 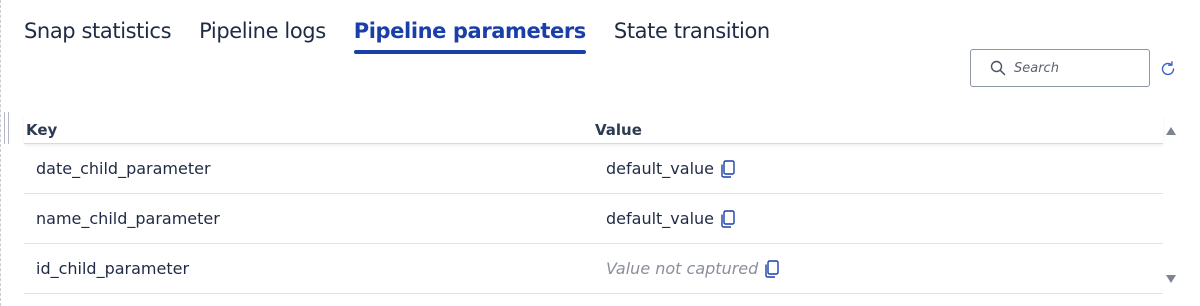 I want to click on search-icon, so click(x=998, y=68).